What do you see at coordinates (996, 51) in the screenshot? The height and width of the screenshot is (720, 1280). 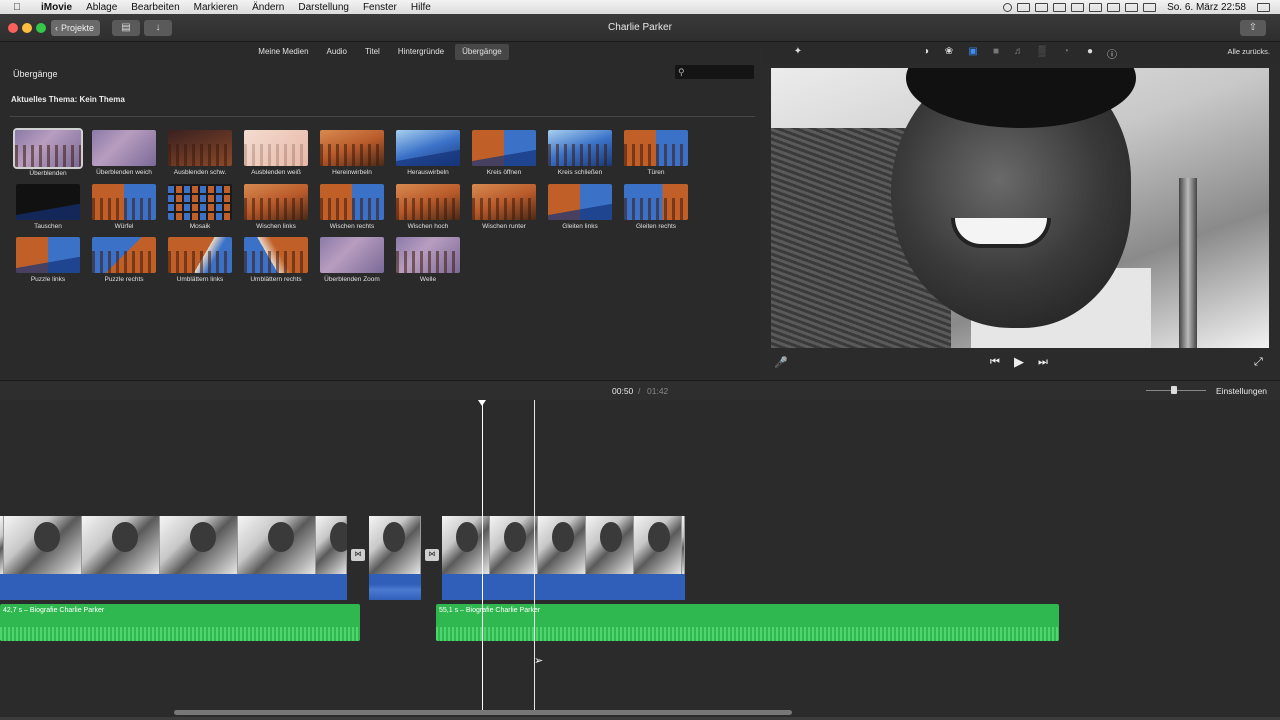 I see `stabilization-icon: ■` at bounding box center [996, 51].